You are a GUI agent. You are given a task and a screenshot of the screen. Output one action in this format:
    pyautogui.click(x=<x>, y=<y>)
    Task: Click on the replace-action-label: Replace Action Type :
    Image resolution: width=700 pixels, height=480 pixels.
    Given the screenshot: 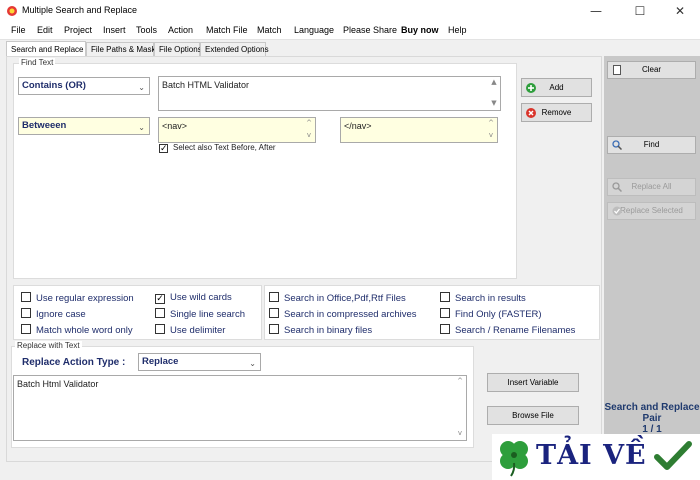 What is the action you would take?
    pyautogui.click(x=74, y=362)
    